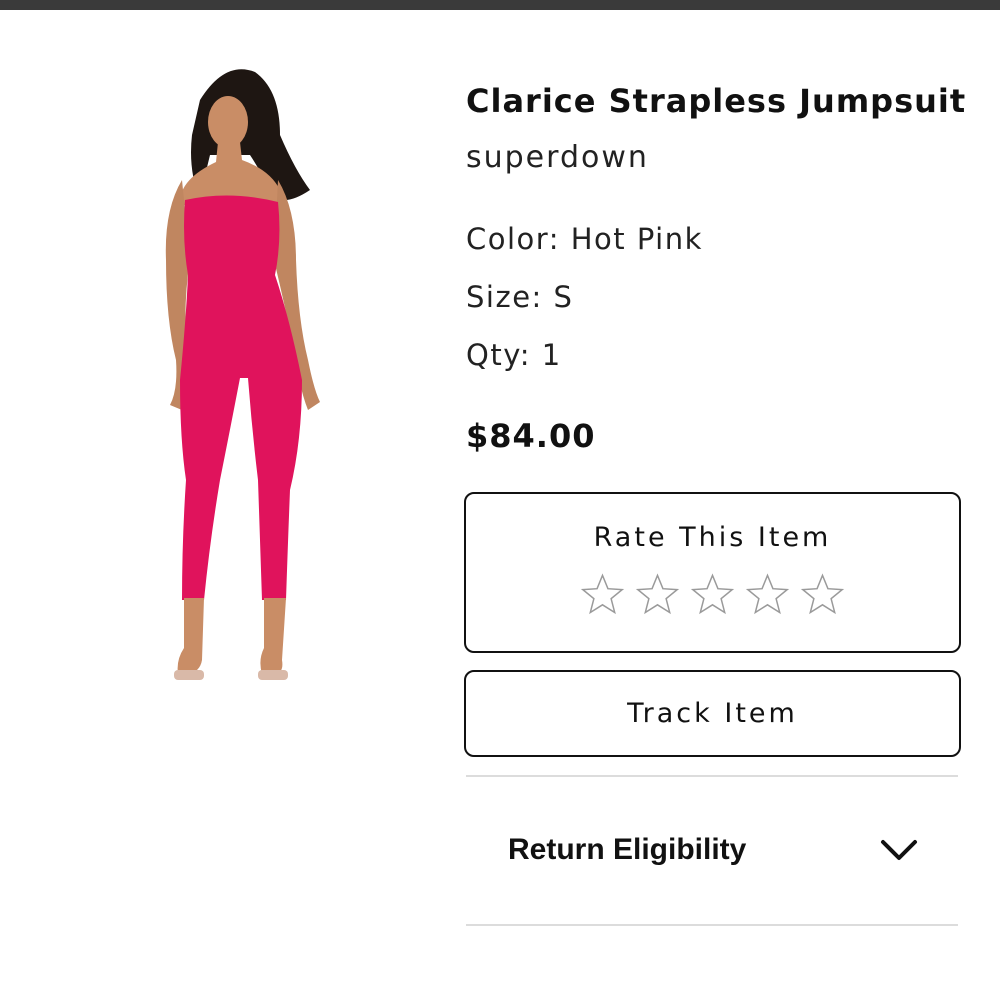 The width and height of the screenshot is (1000, 1000). What do you see at coordinates (500, 5) in the screenshot?
I see `top-bar` at bounding box center [500, 5].